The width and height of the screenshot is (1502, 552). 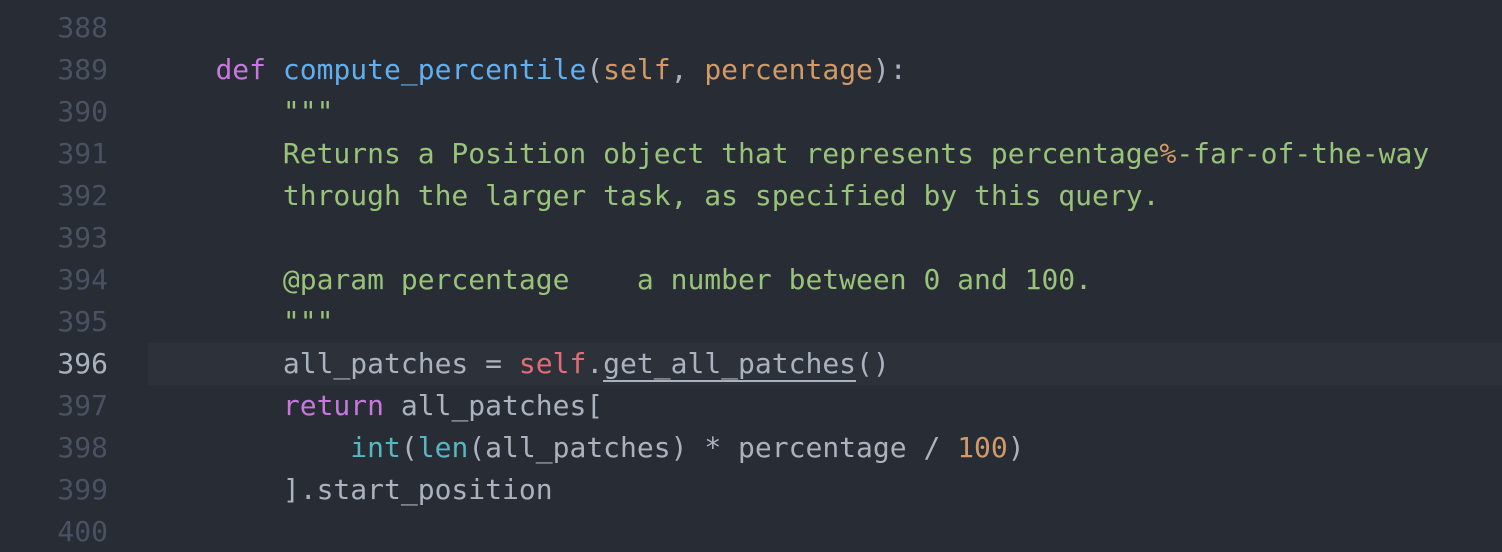 I want to click on line-number: 398, so click(x=82, y=447).